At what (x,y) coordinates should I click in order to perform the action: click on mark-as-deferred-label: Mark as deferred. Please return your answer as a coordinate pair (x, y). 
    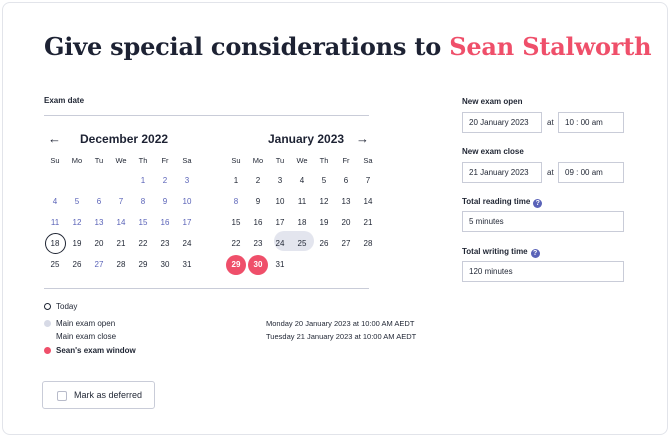
    Looking at the image, I should click on (108, 395).